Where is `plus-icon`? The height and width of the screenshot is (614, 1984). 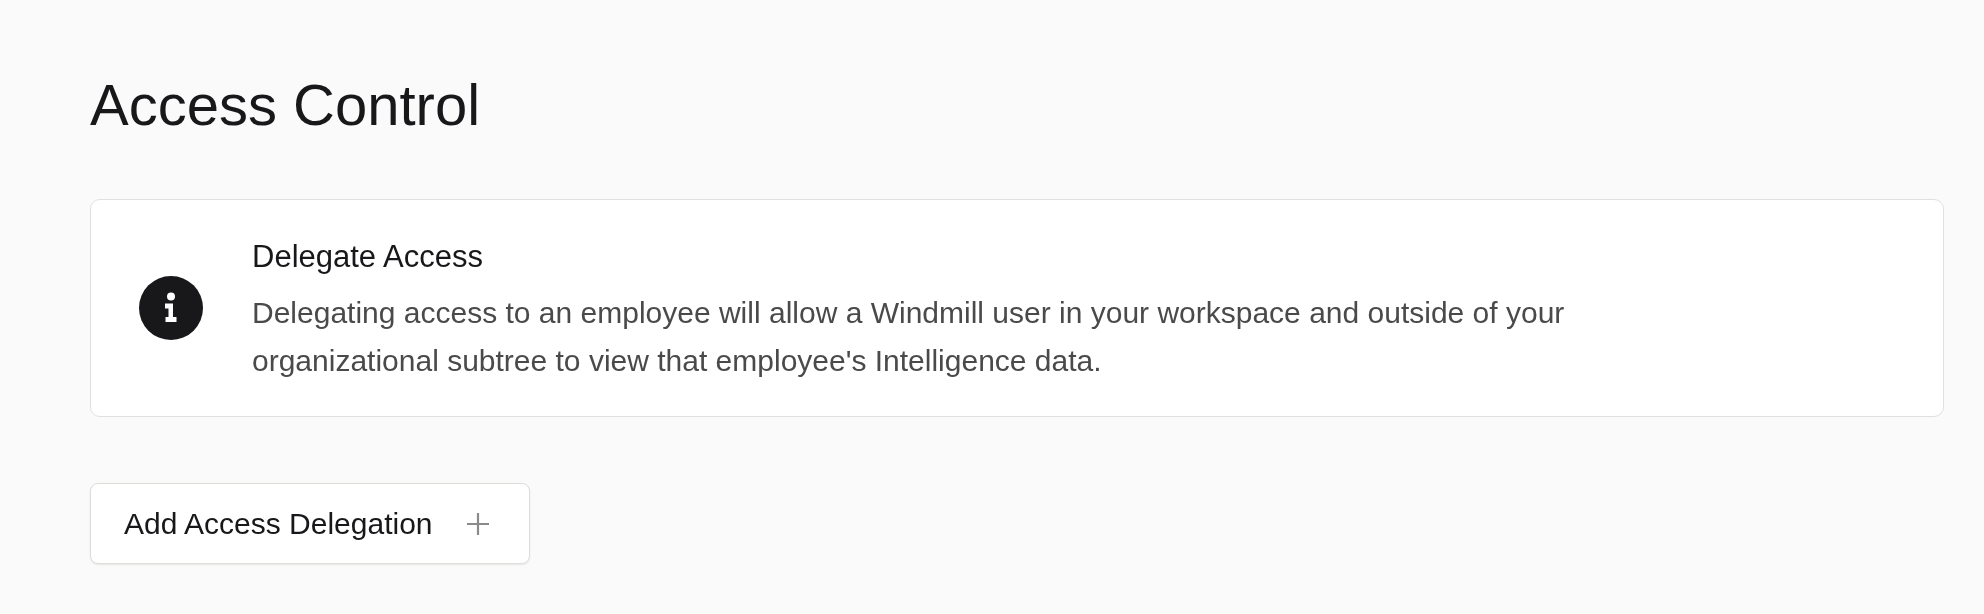
plus-icon is located at coordinates (477, 523).